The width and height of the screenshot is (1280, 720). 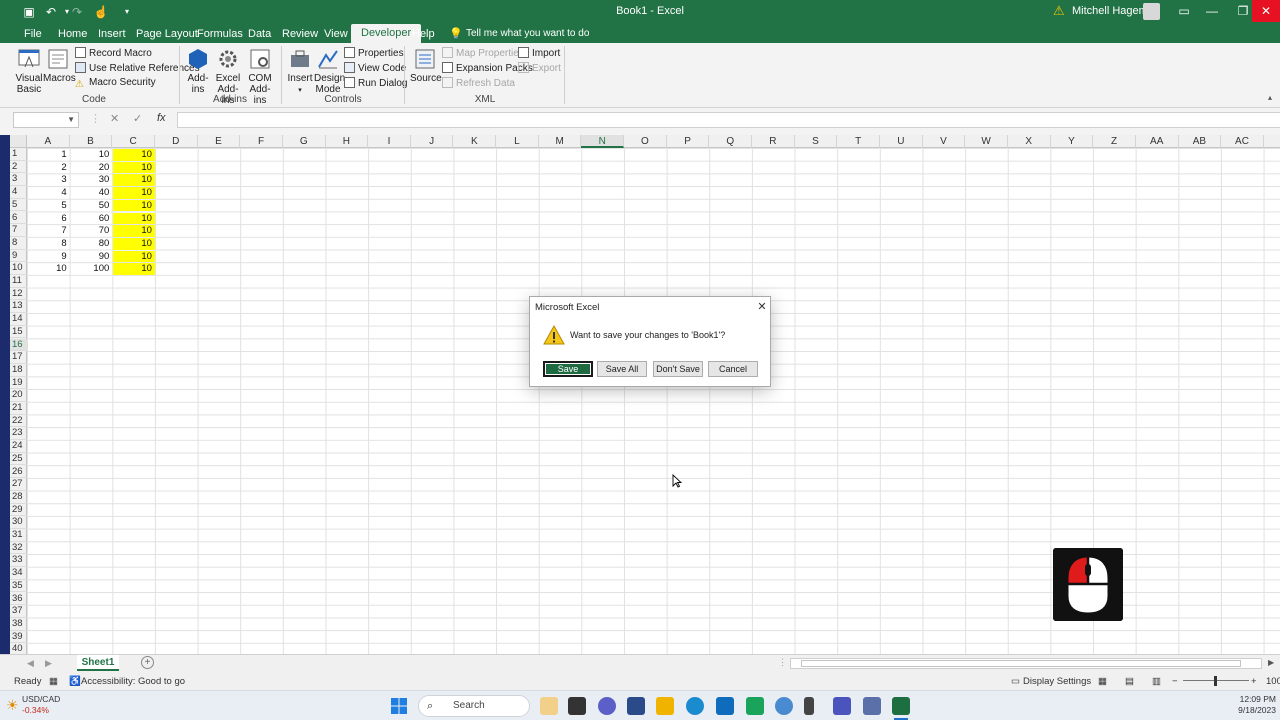 I want to click on row-header-21: 21, so click(x=18, y=408).